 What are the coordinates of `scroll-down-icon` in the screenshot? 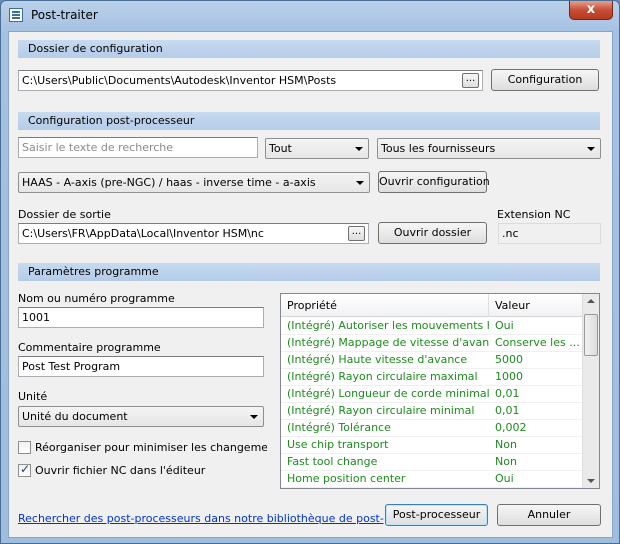 It's located at (591, 481).